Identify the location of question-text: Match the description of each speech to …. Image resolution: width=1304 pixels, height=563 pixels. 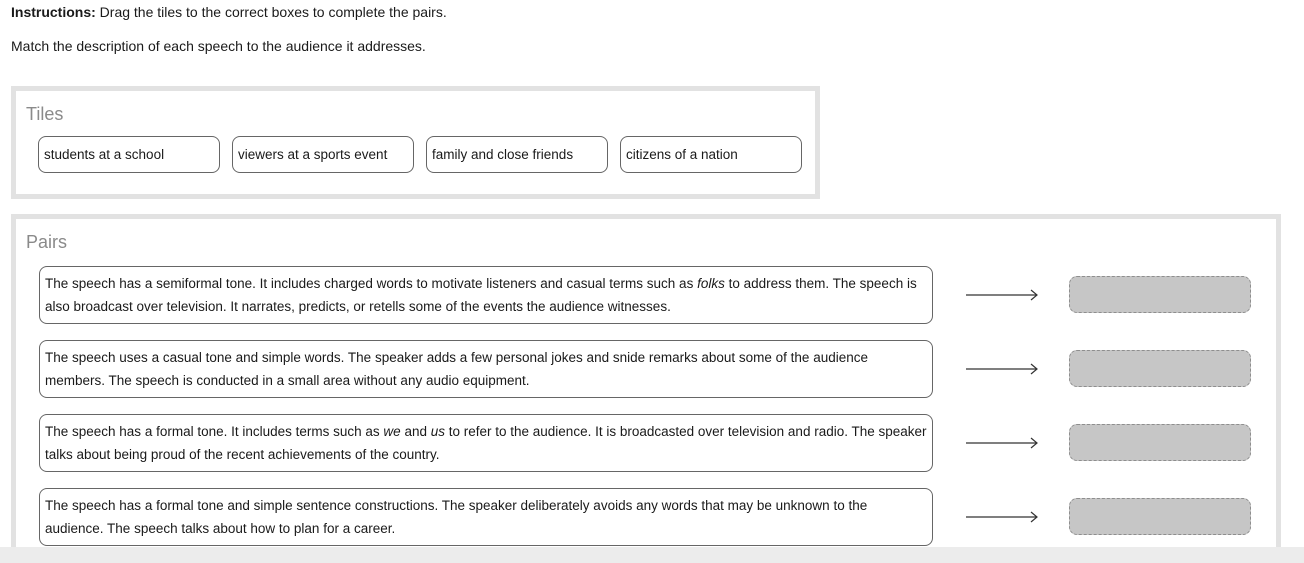
(218, 46).